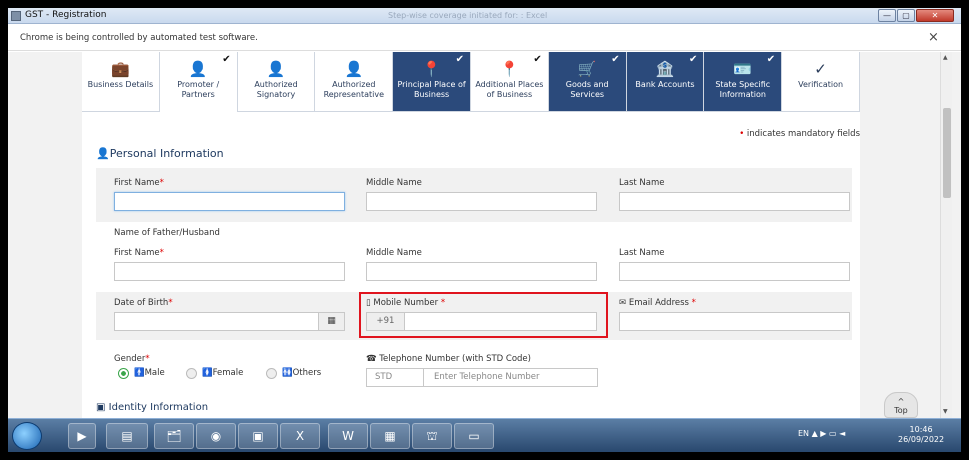  Describe the element at coordinates (271, 373) in the screenshot. I see `gender-others-radio` at that location.